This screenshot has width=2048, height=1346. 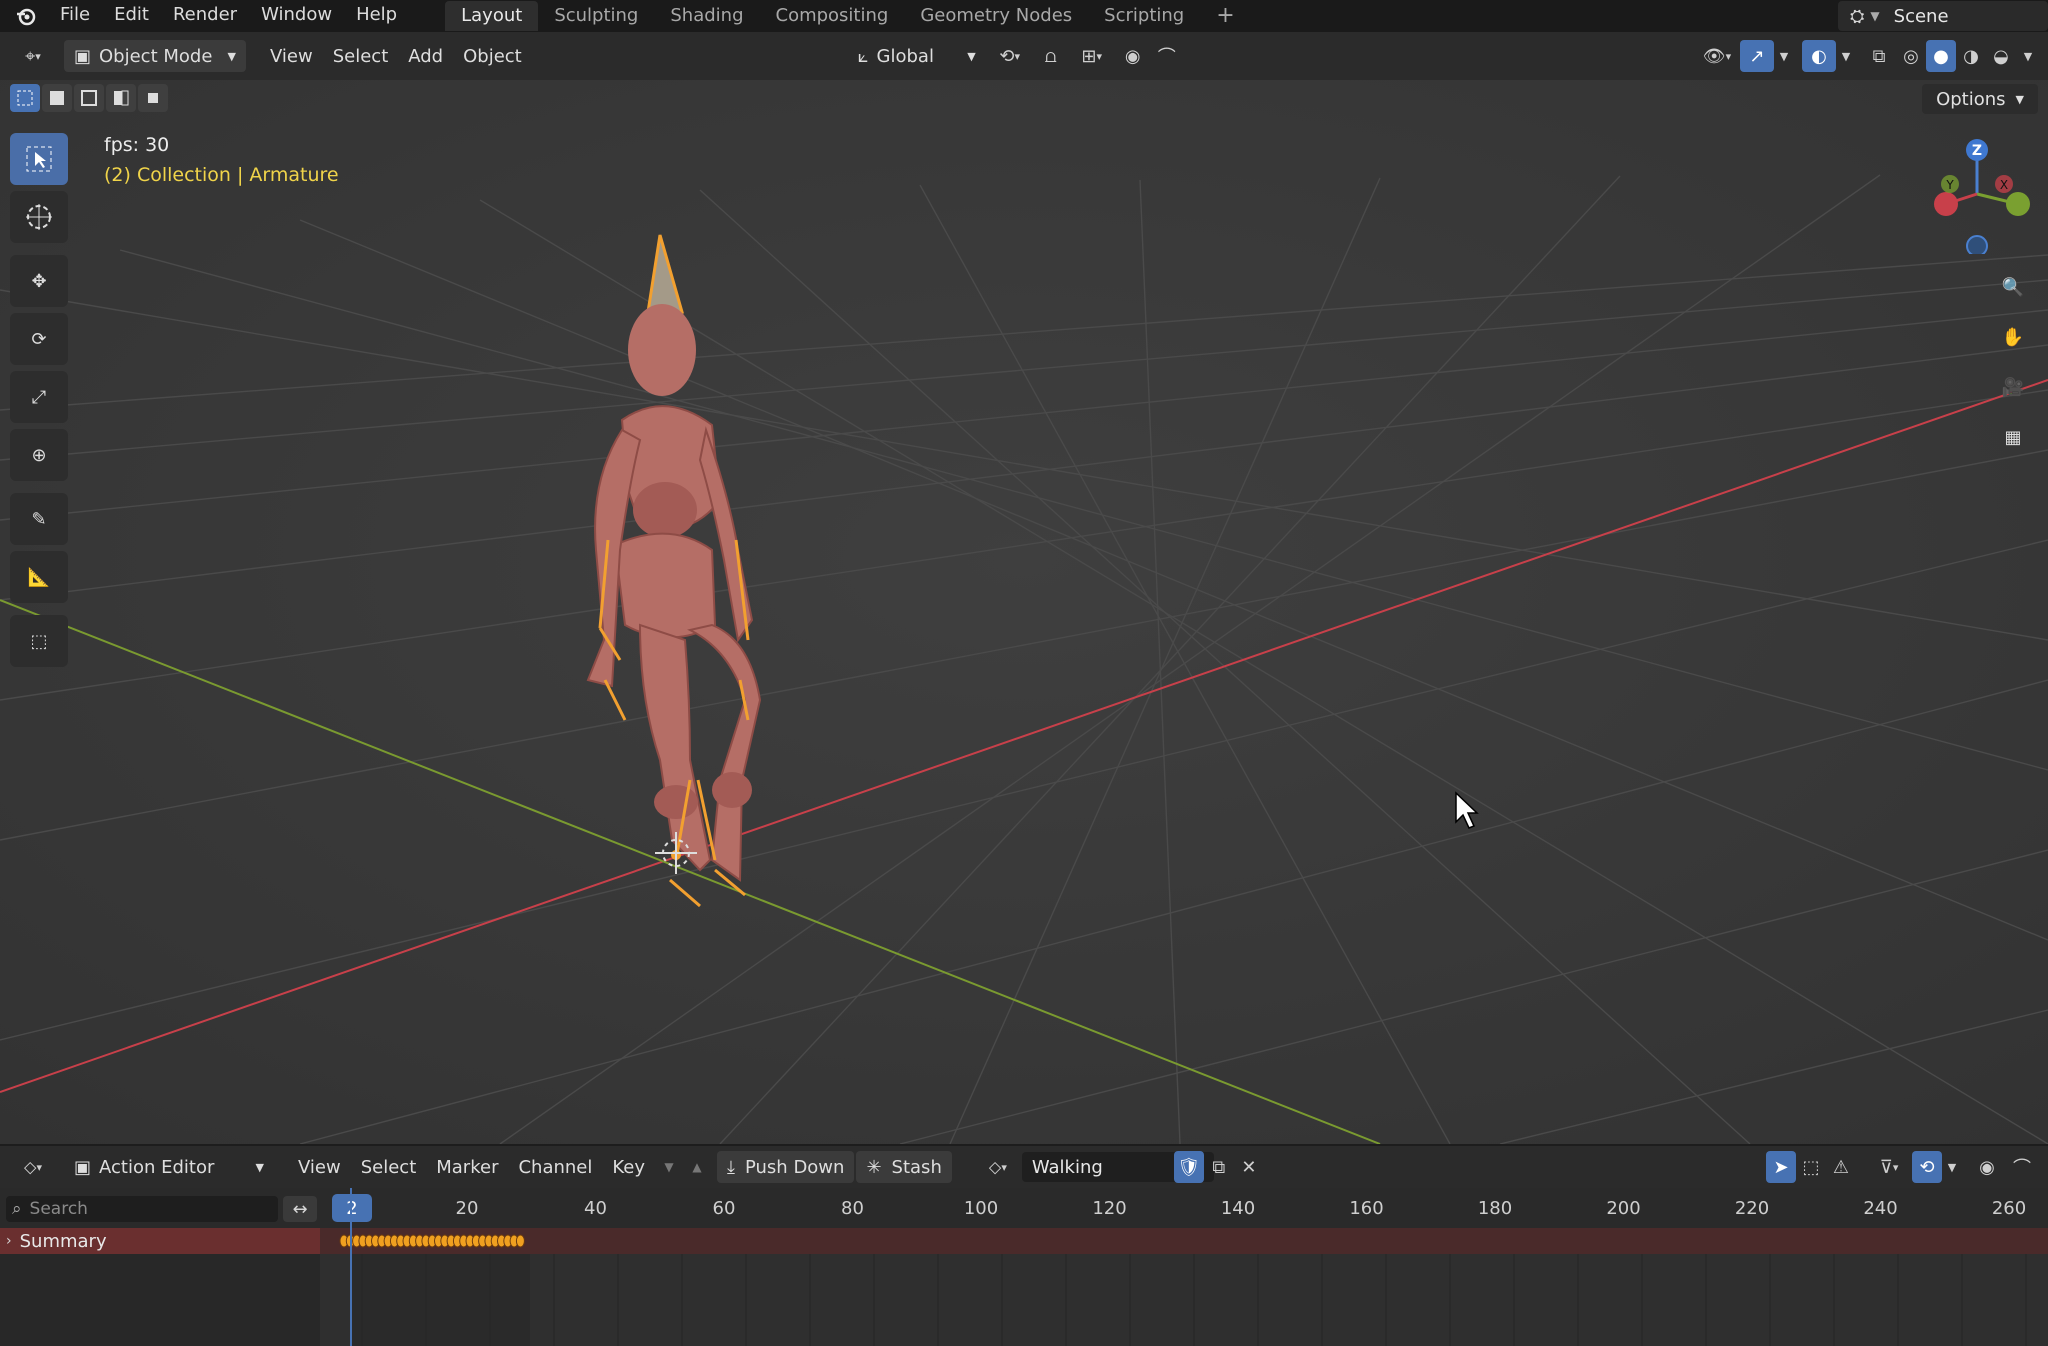 I want to click on push-down-button: ⤓ Push Down, so click(x=786, y=1167).